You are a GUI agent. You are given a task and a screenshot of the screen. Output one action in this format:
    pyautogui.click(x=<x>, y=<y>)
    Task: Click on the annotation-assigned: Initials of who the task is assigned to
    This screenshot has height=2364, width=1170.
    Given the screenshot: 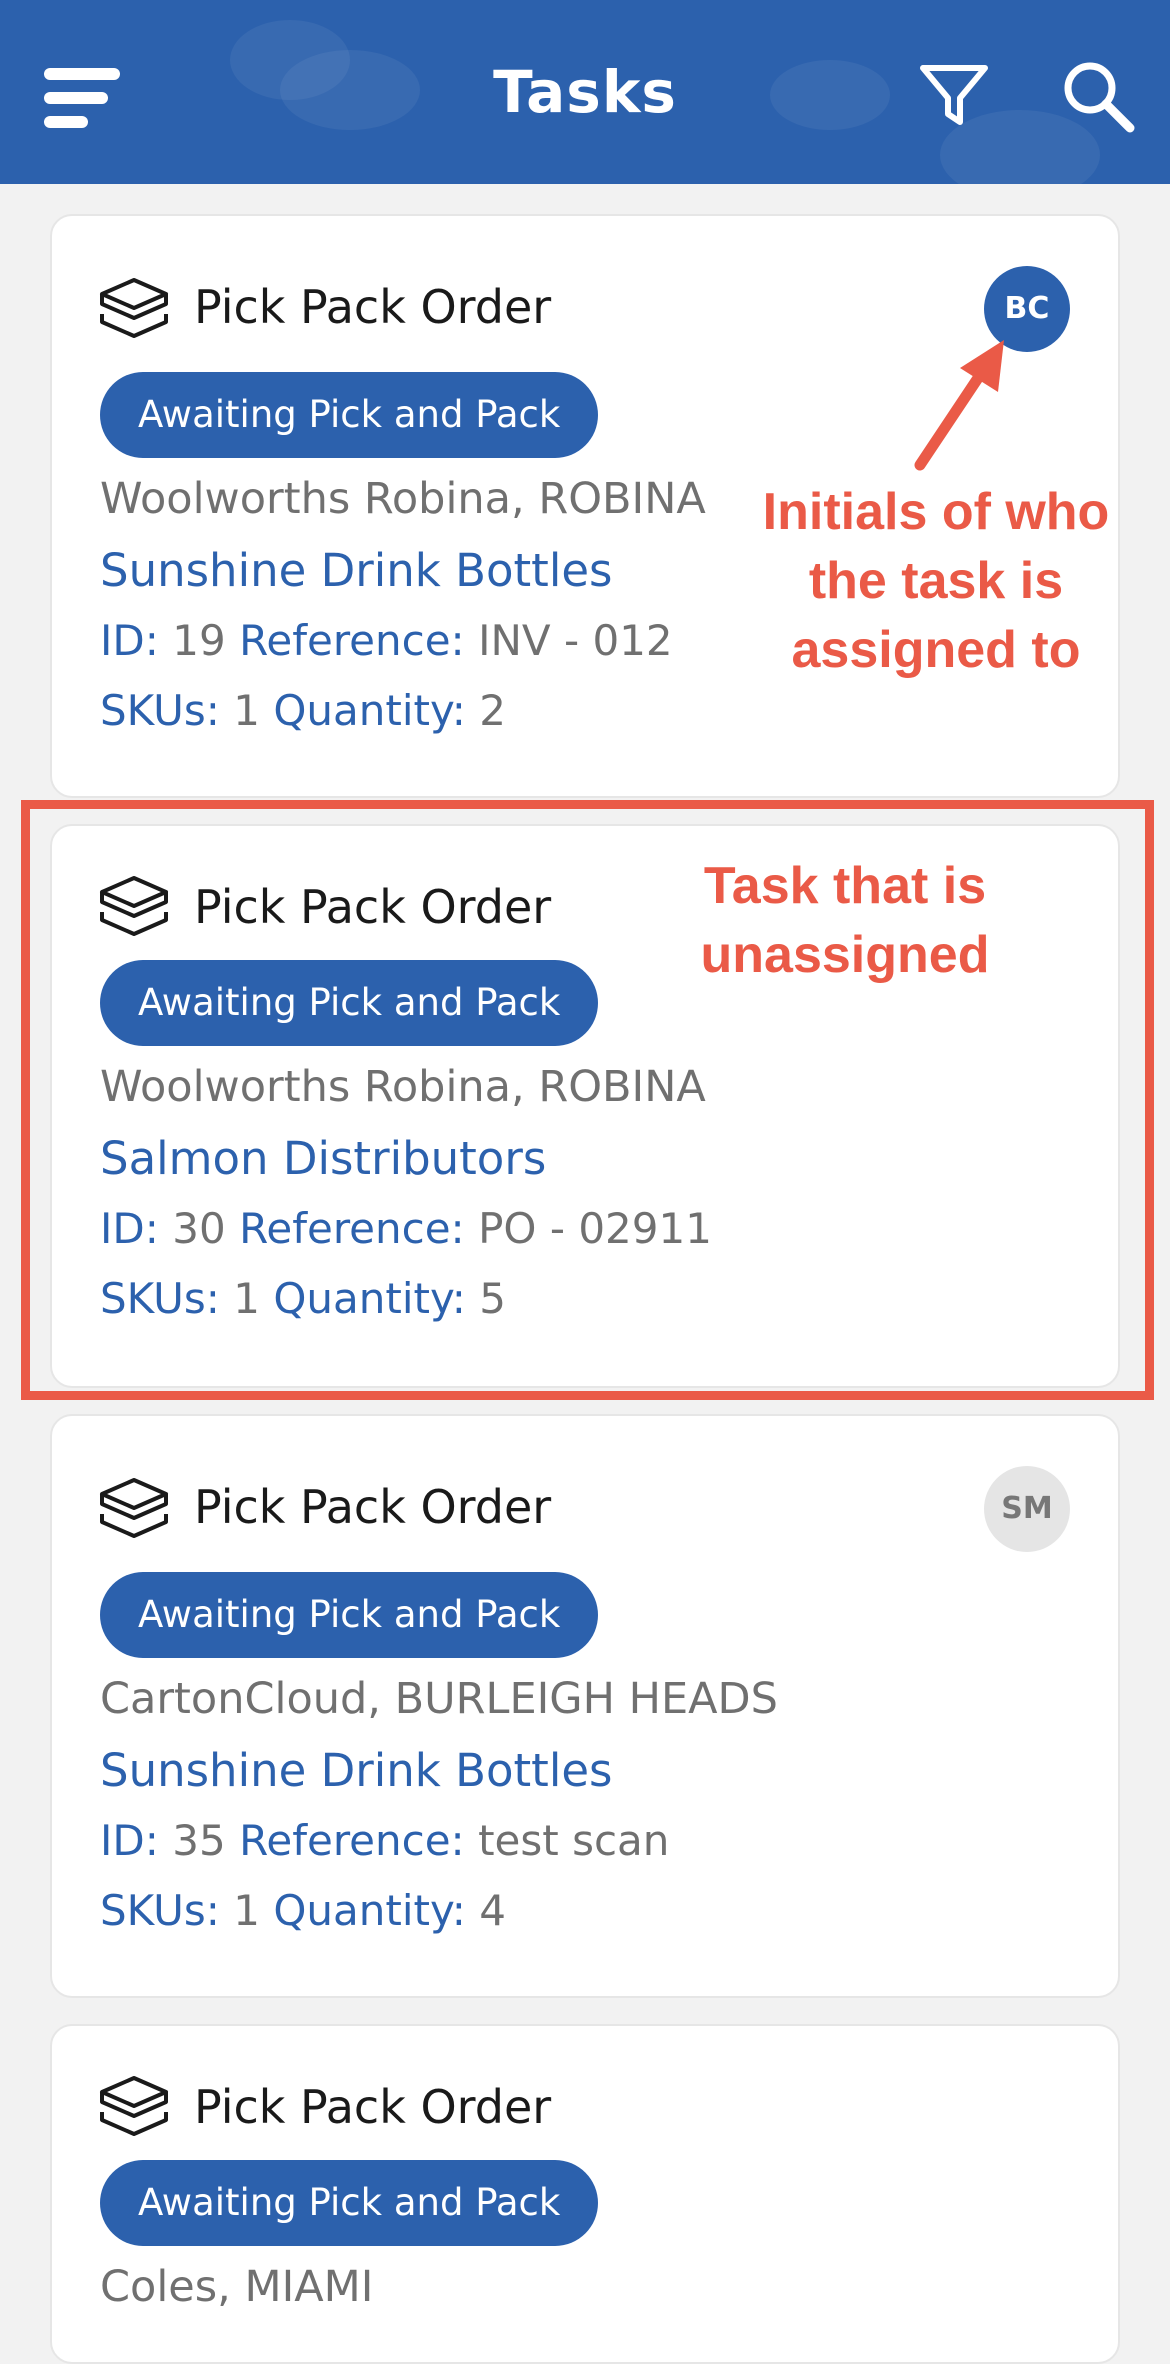 What is the action you would take?
    pyautogui.click(x=936, y=581)
    